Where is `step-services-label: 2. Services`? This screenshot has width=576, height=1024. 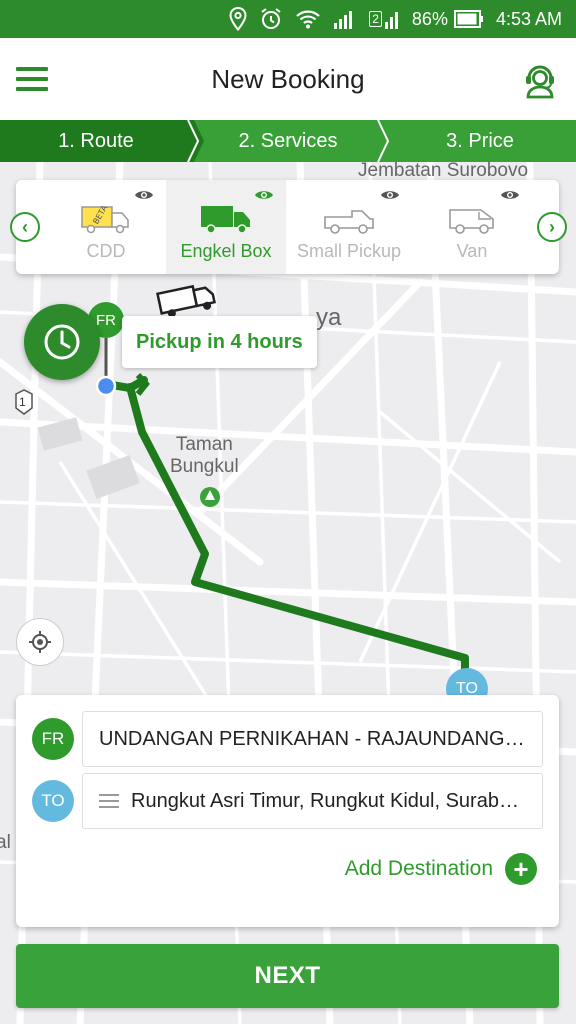 step-services-label: 2. Services is located at coordinates (288, 140).